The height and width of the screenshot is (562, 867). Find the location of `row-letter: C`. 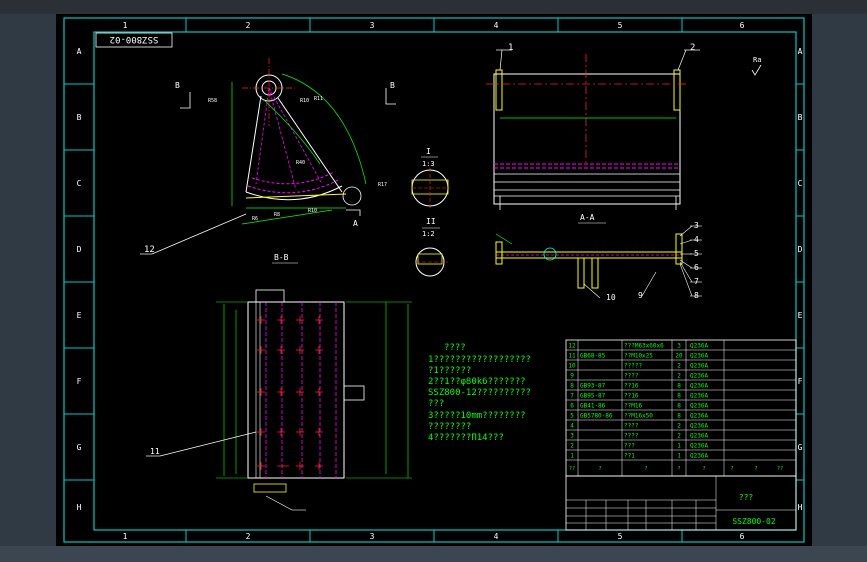

row-letter: C is located at coordinates (79, 183).